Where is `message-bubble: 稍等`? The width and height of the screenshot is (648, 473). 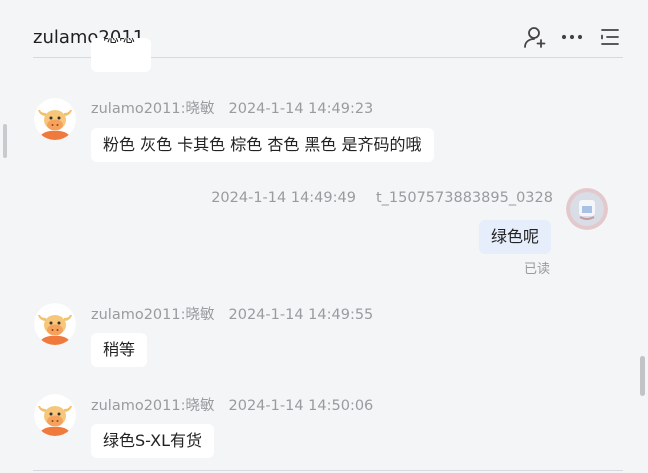
message-bubble: 稍等 is located at coordinates (119, 350).